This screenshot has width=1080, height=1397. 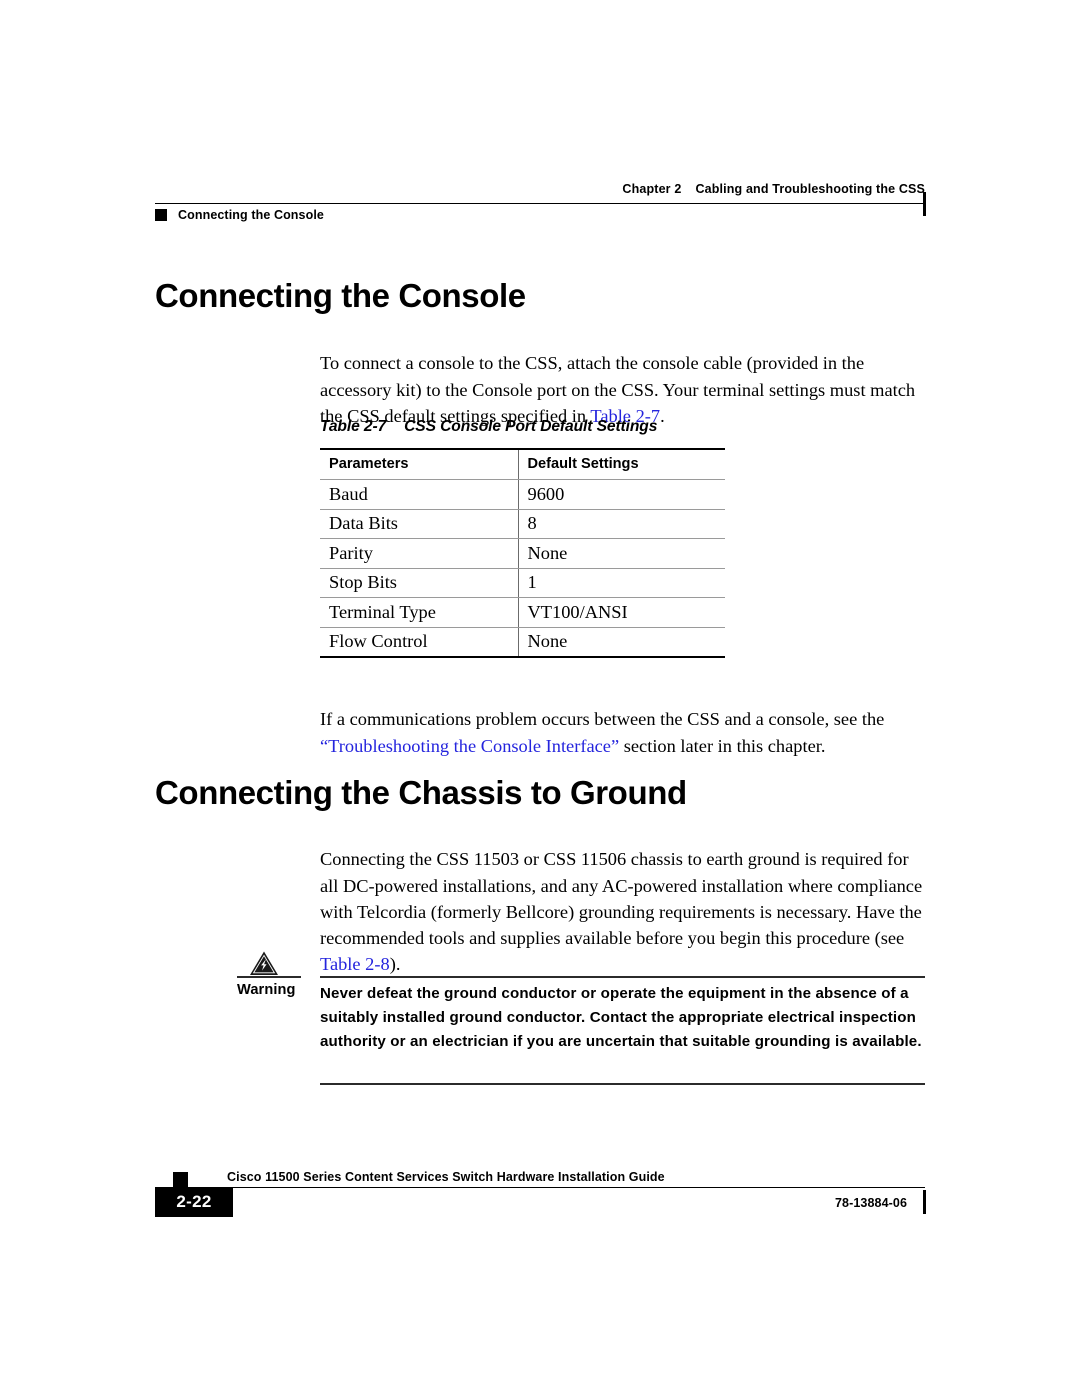 I want to click on table-caption-number: Table 2-7, so click(x=353, y=426).